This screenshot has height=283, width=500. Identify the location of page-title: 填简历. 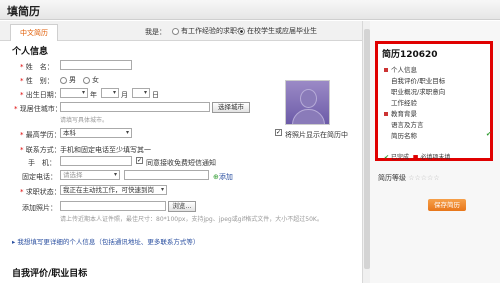
(23, 11).